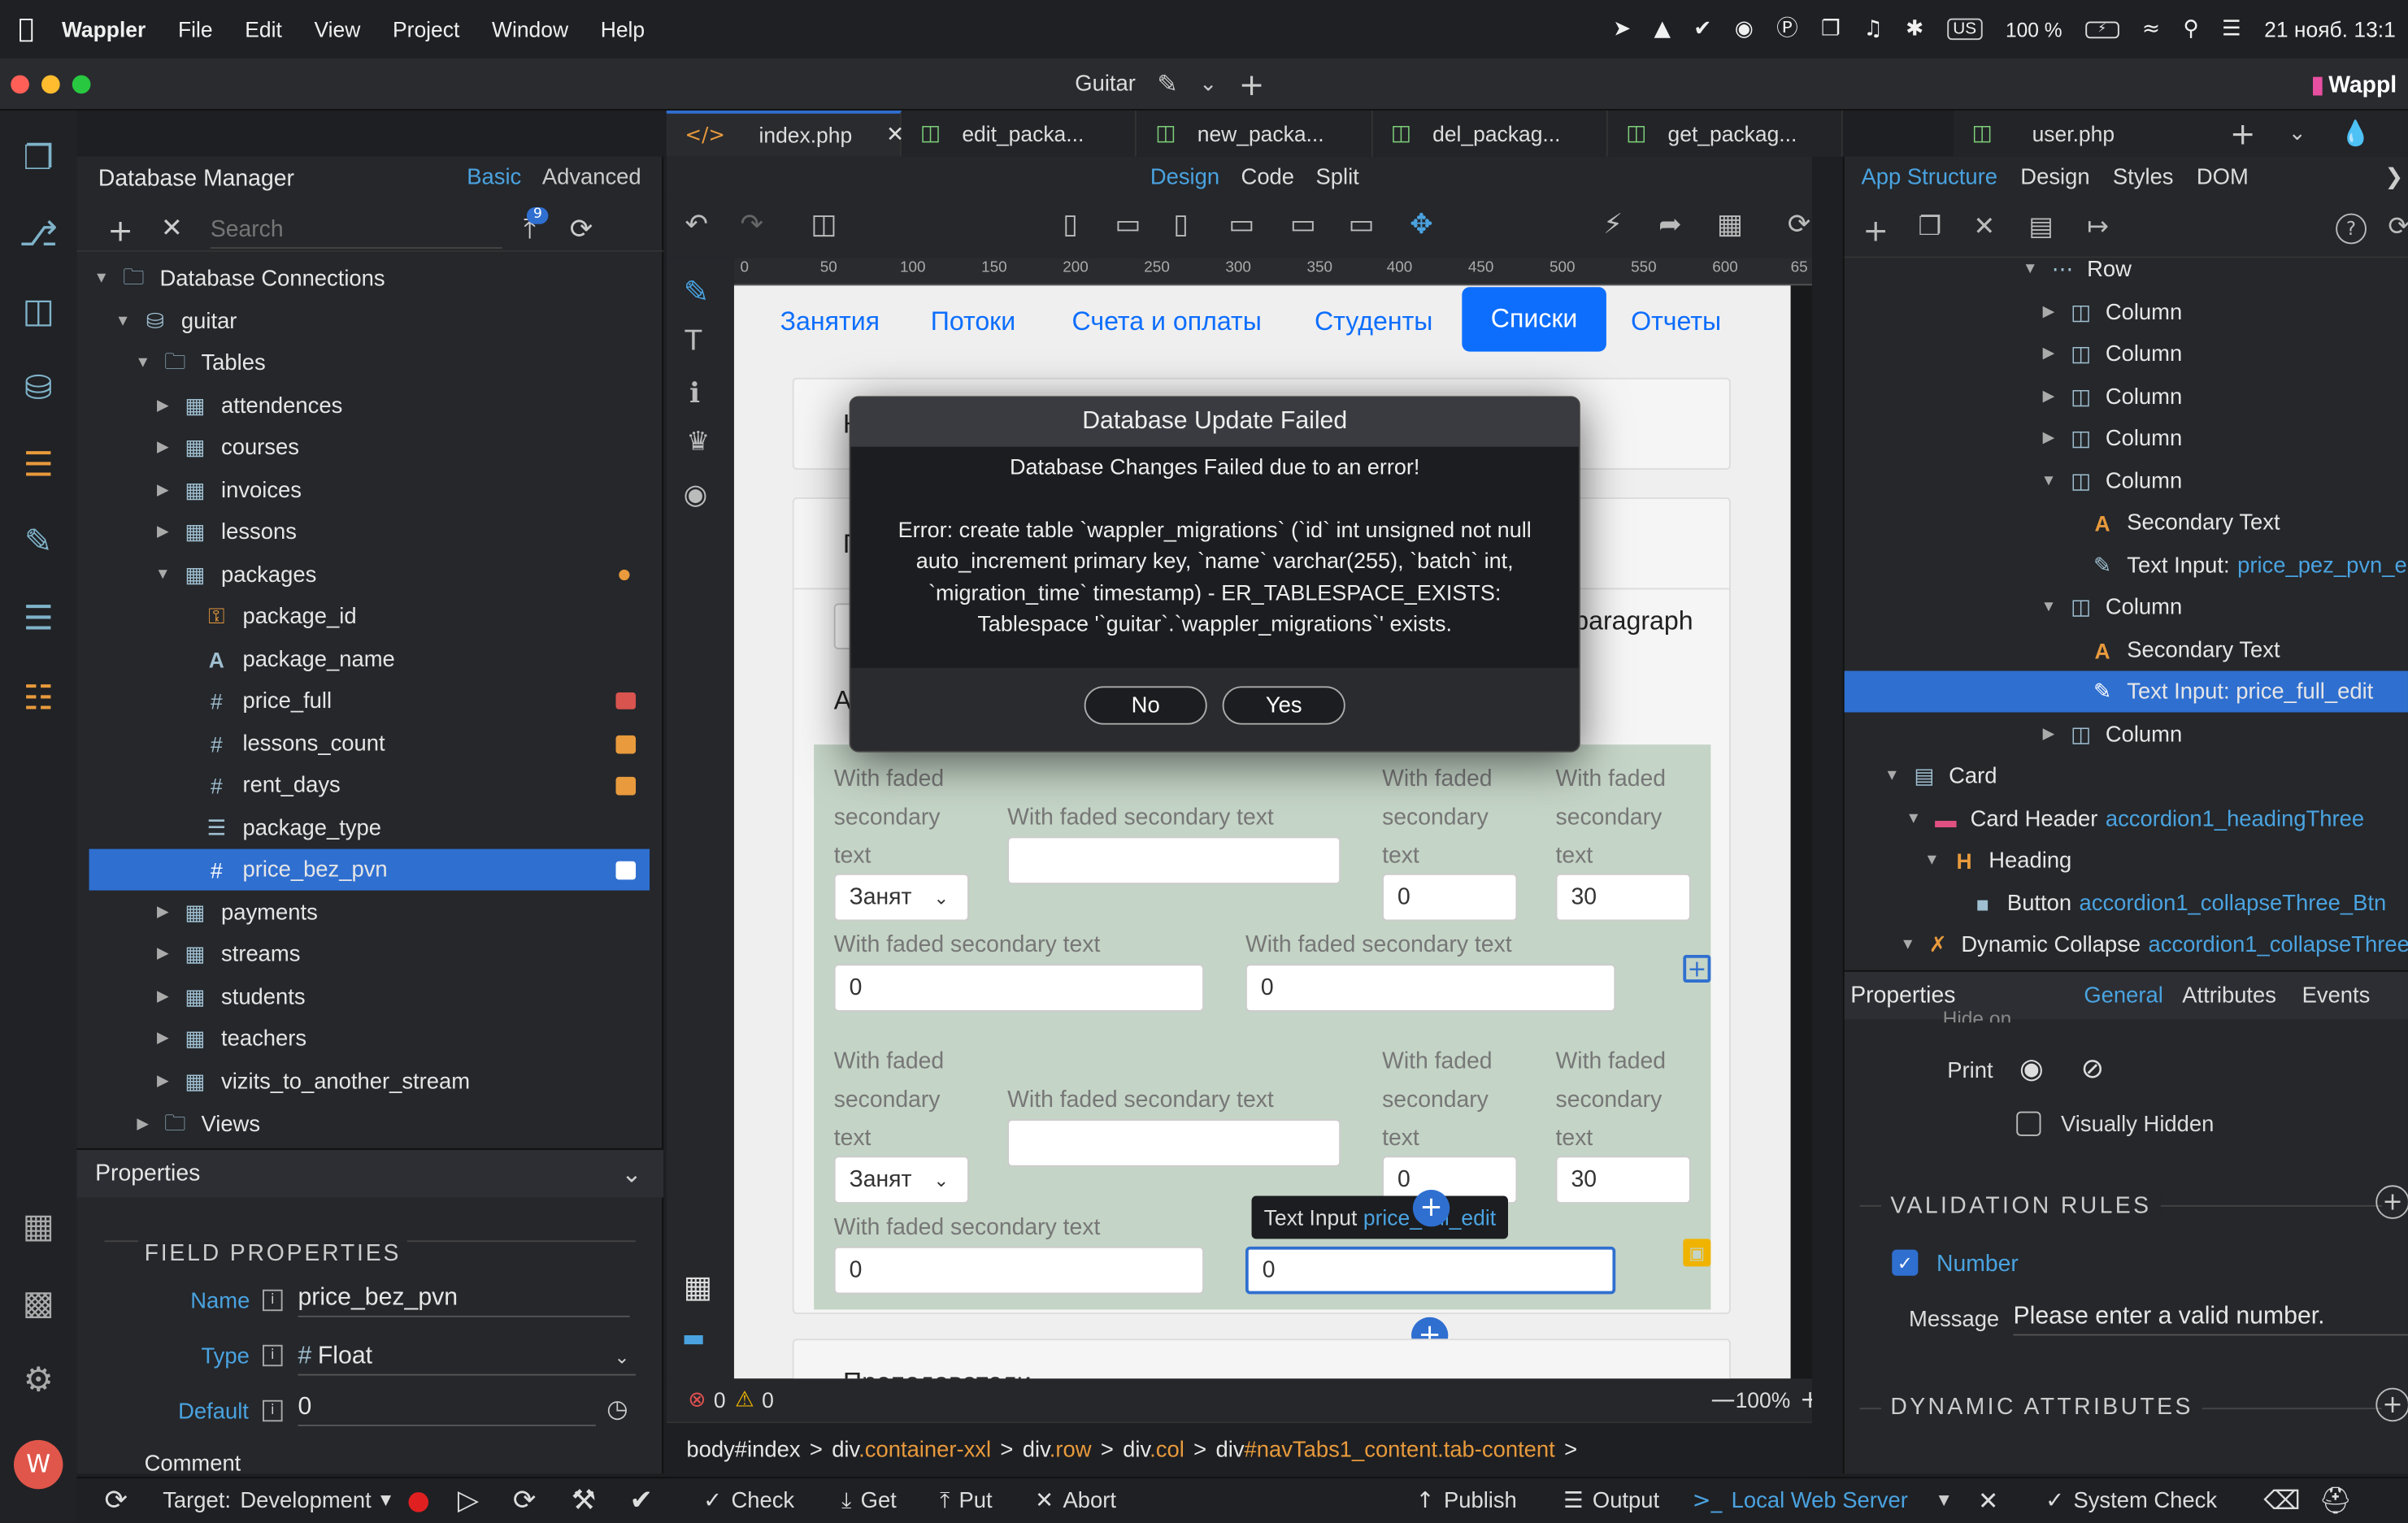 The height and width of the screenshot is (1523, 2408). What do you see at coordinates (525, 1500) in the screenshot?
I see `restart-icon: ⟳` at bounding box center [525, 1500].